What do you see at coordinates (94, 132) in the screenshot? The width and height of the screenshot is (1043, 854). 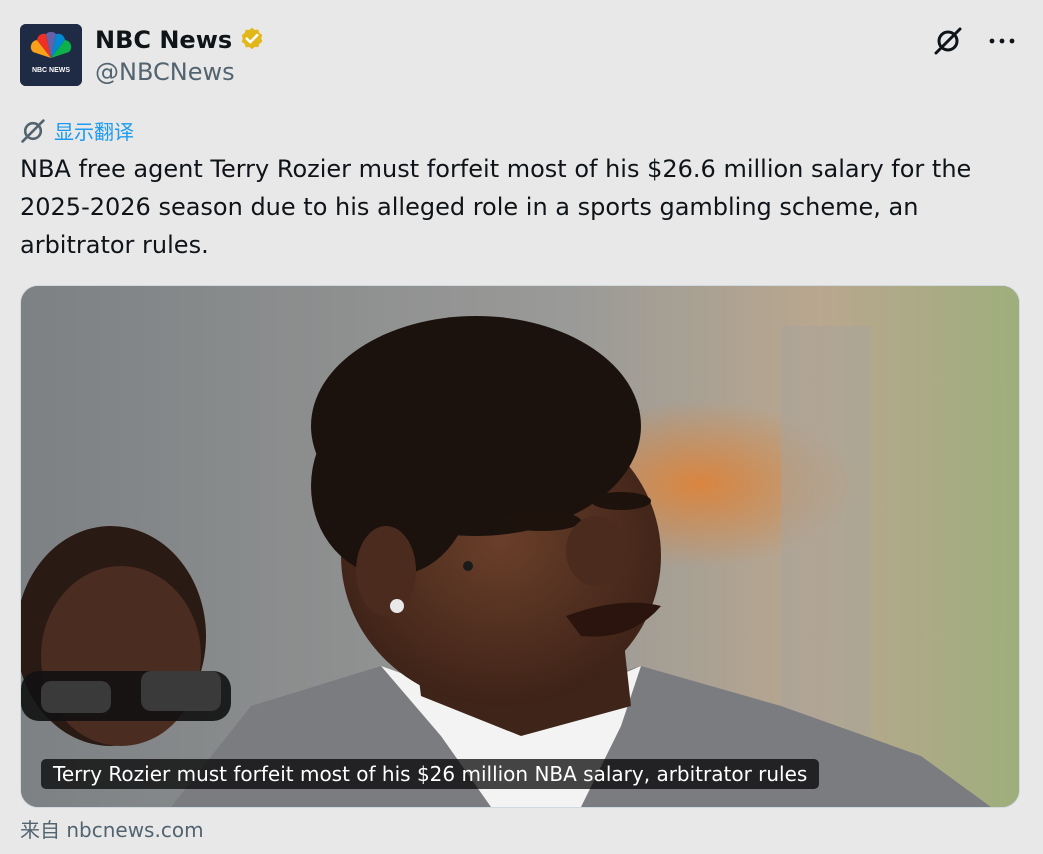 I see `show-translation-label: 显示翻译` at bounding box center [94, 132].